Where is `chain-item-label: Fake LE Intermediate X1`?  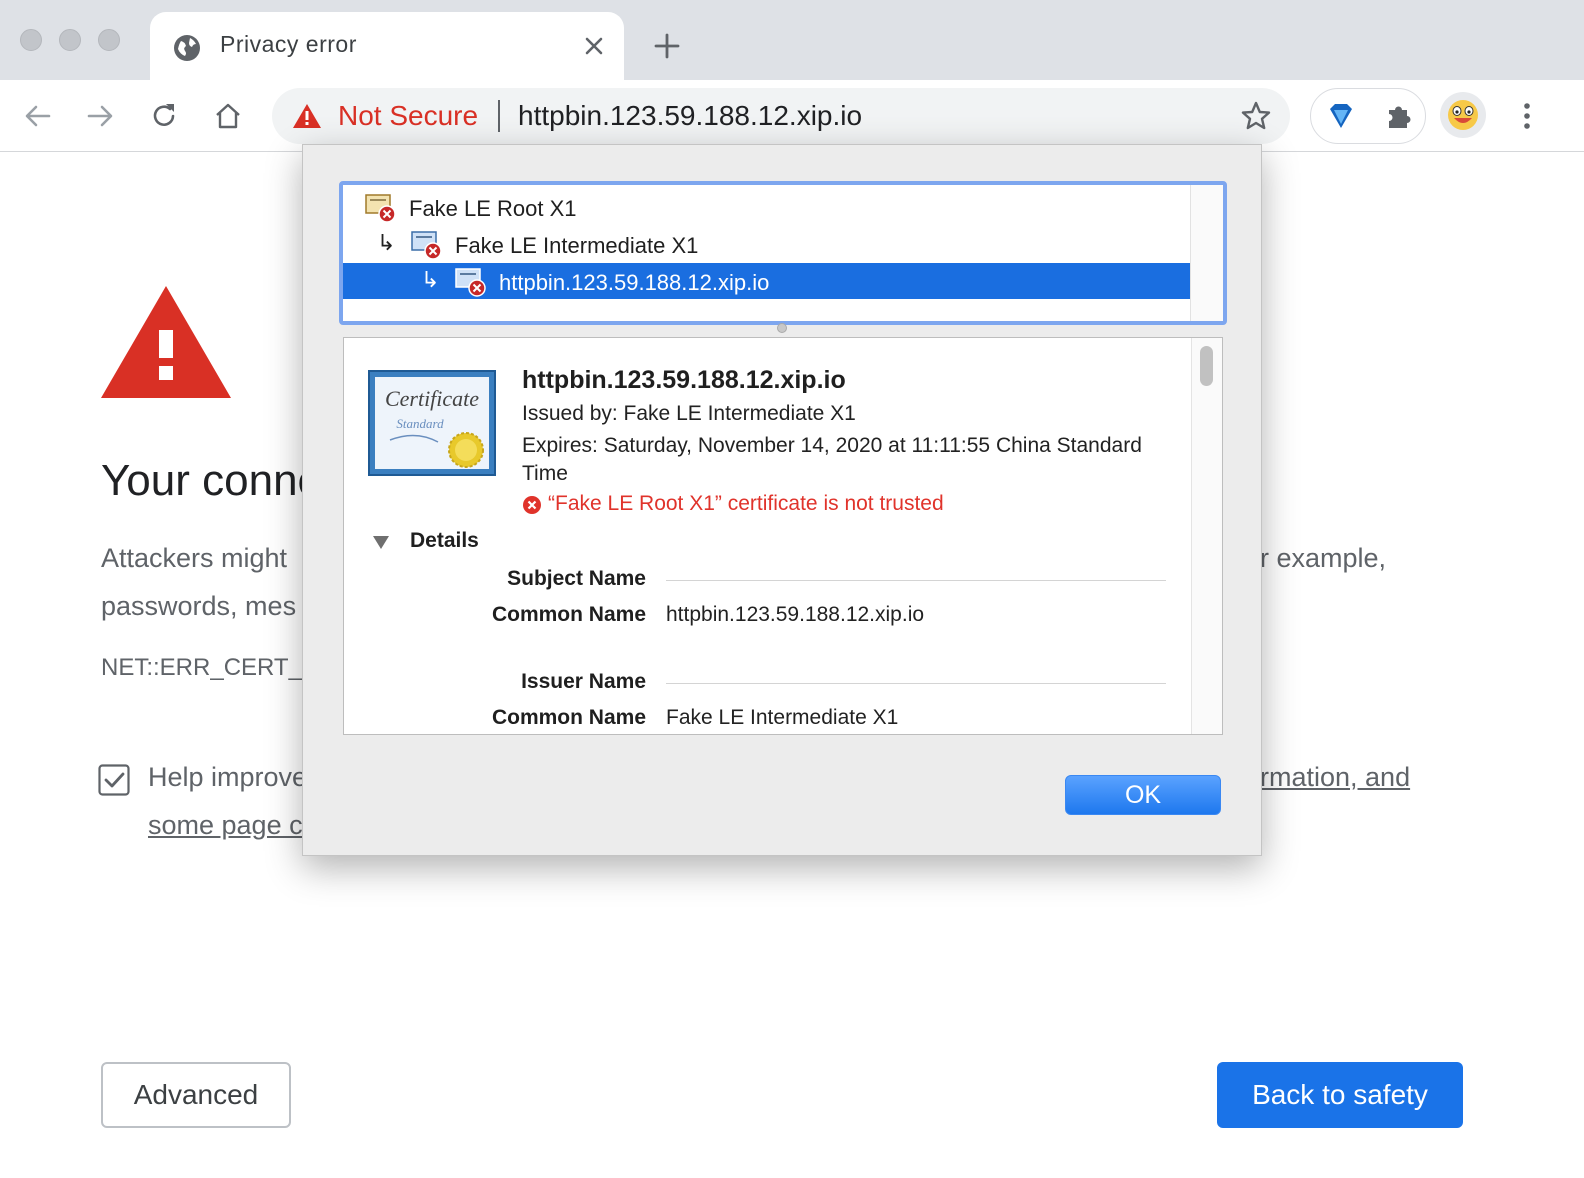 chain-item-label: Fake LE Intermediate X1 is located at coordinates (577, 245).